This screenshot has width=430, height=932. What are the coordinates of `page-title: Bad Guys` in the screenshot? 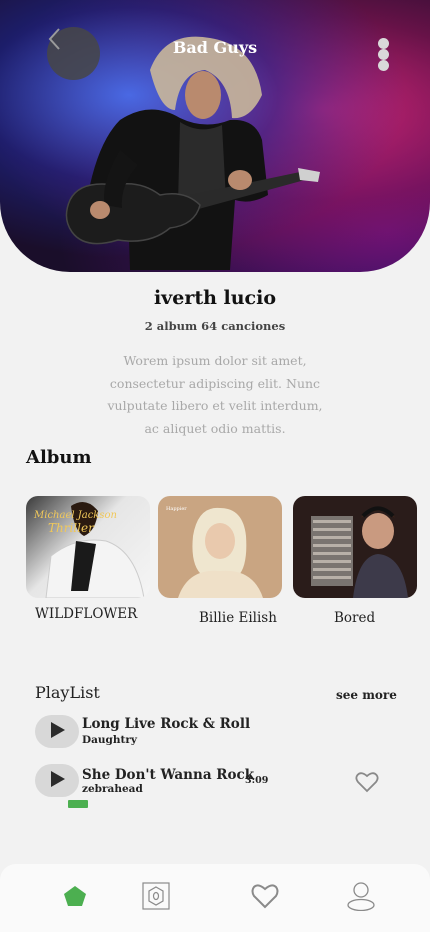 It's located at (215, 47).